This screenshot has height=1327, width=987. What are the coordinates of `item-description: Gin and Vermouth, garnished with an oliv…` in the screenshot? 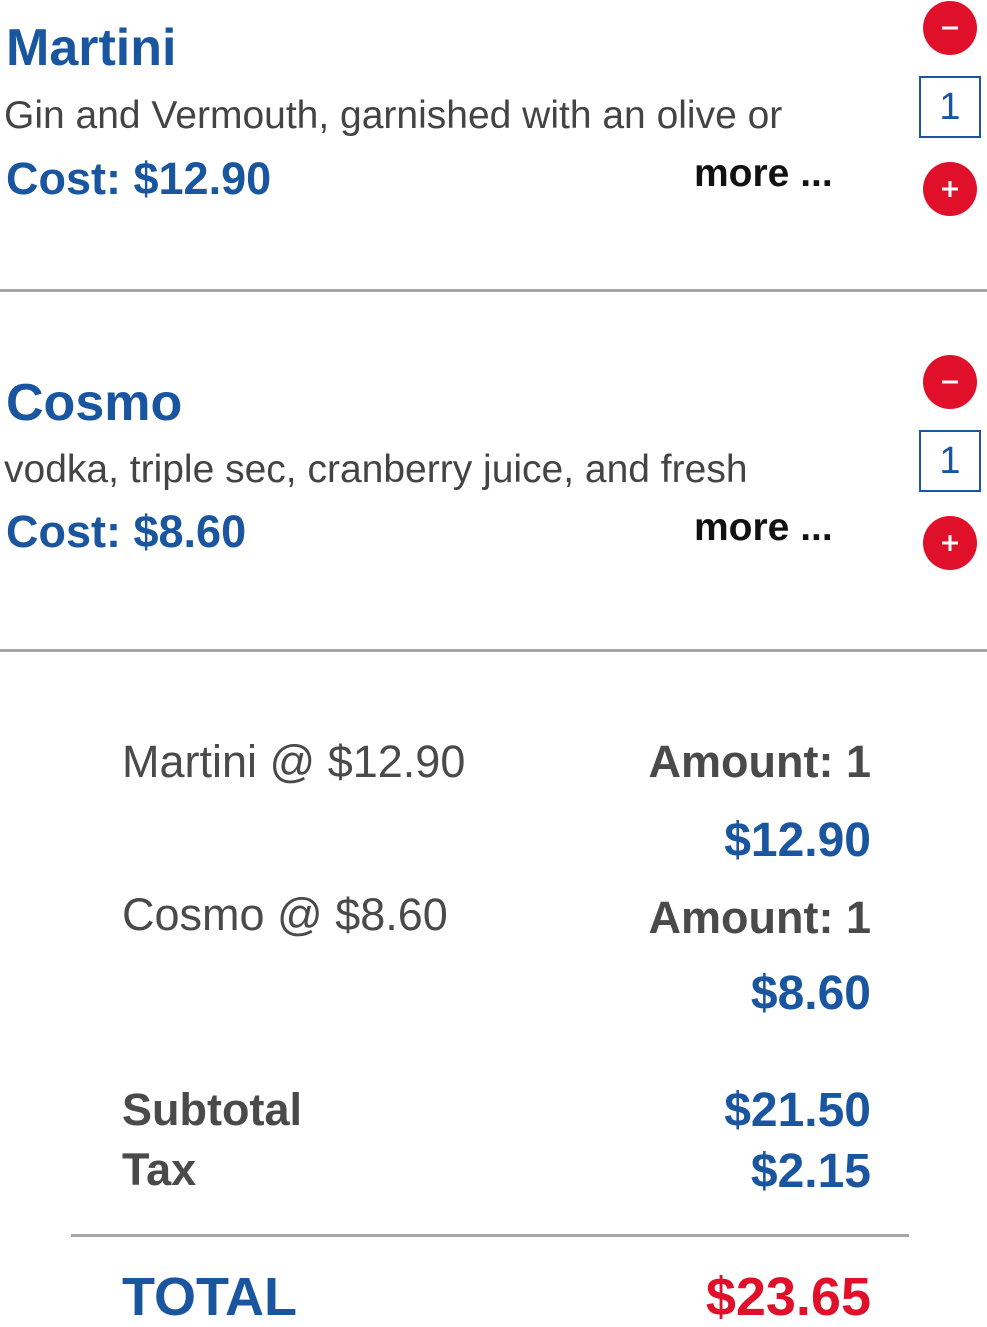 It's located at (393, 115).